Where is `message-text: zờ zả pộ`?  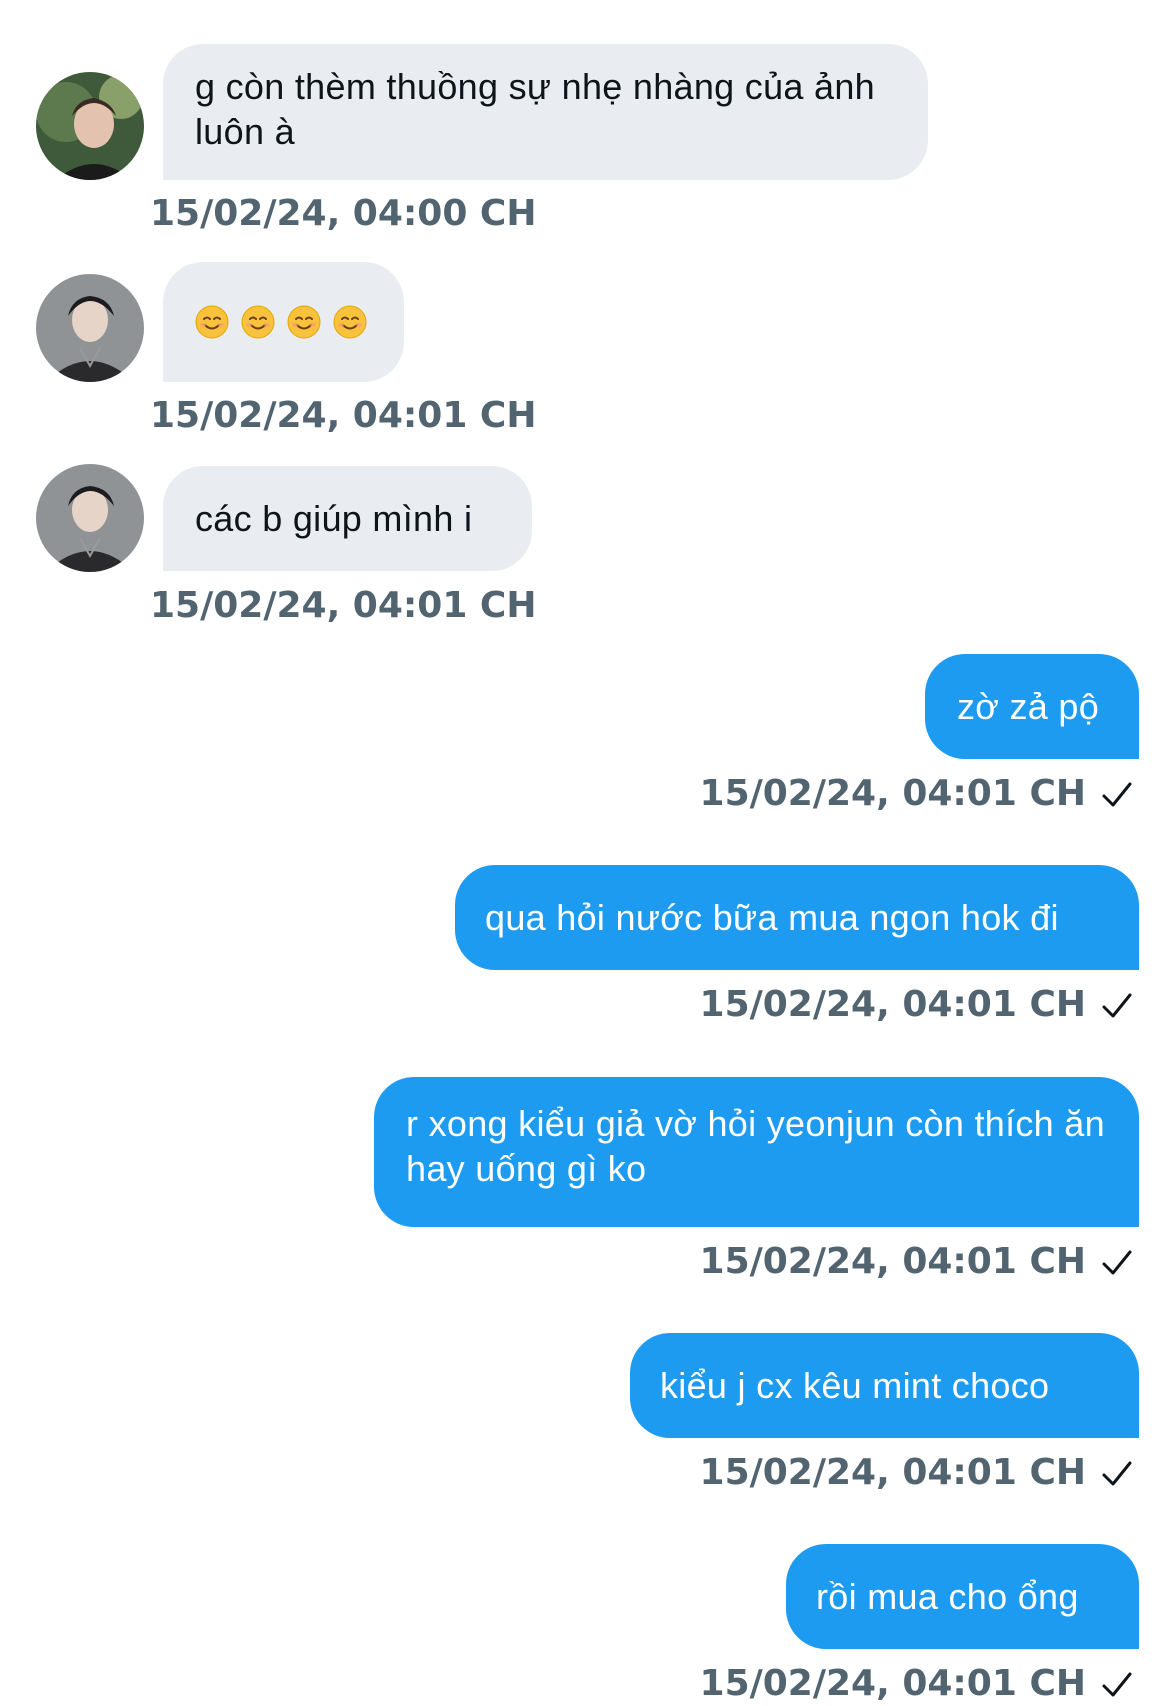
message-text: zờ zả pộ is located at coordinates (1028, 706).